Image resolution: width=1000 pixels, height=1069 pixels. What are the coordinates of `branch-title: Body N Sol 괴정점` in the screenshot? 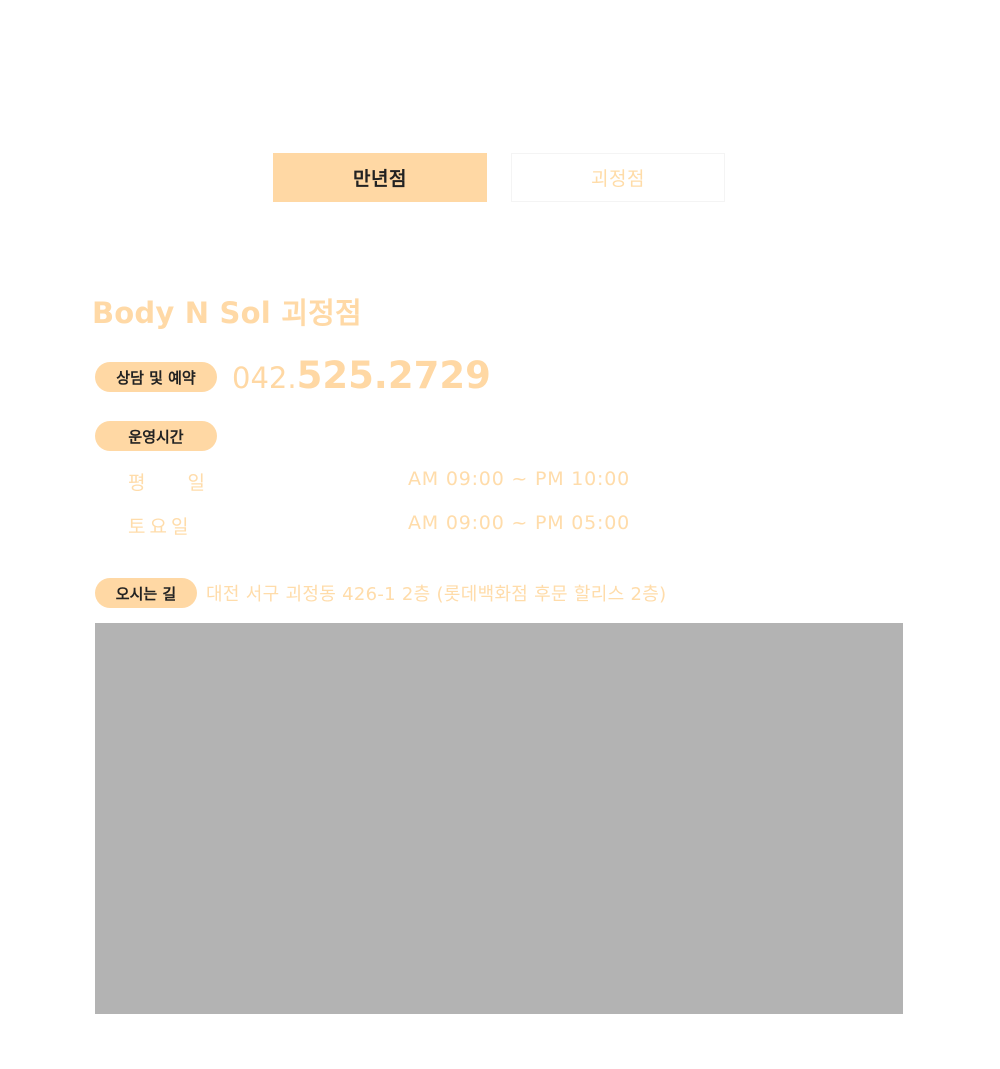 It's located at (227, 313).